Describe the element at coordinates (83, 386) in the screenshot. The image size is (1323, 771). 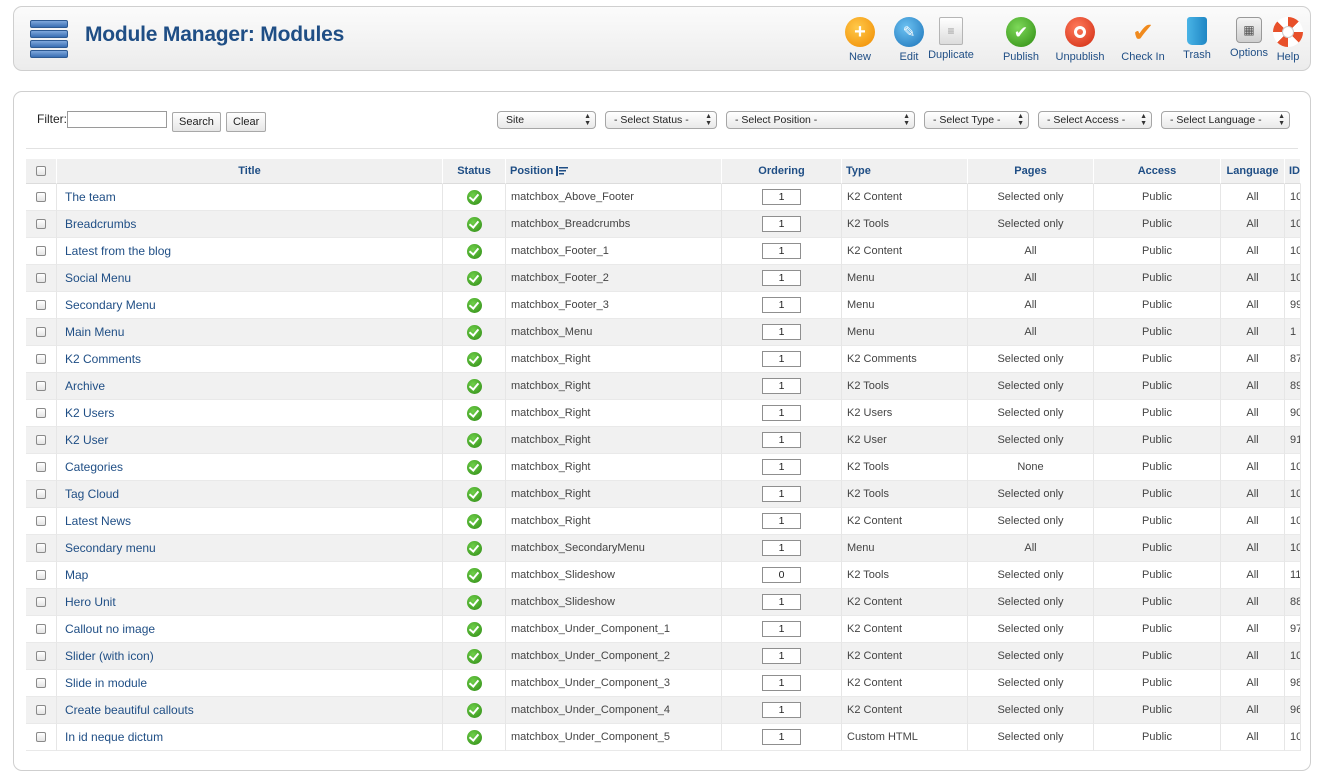
I see `module-title-link: Archive` at that location.